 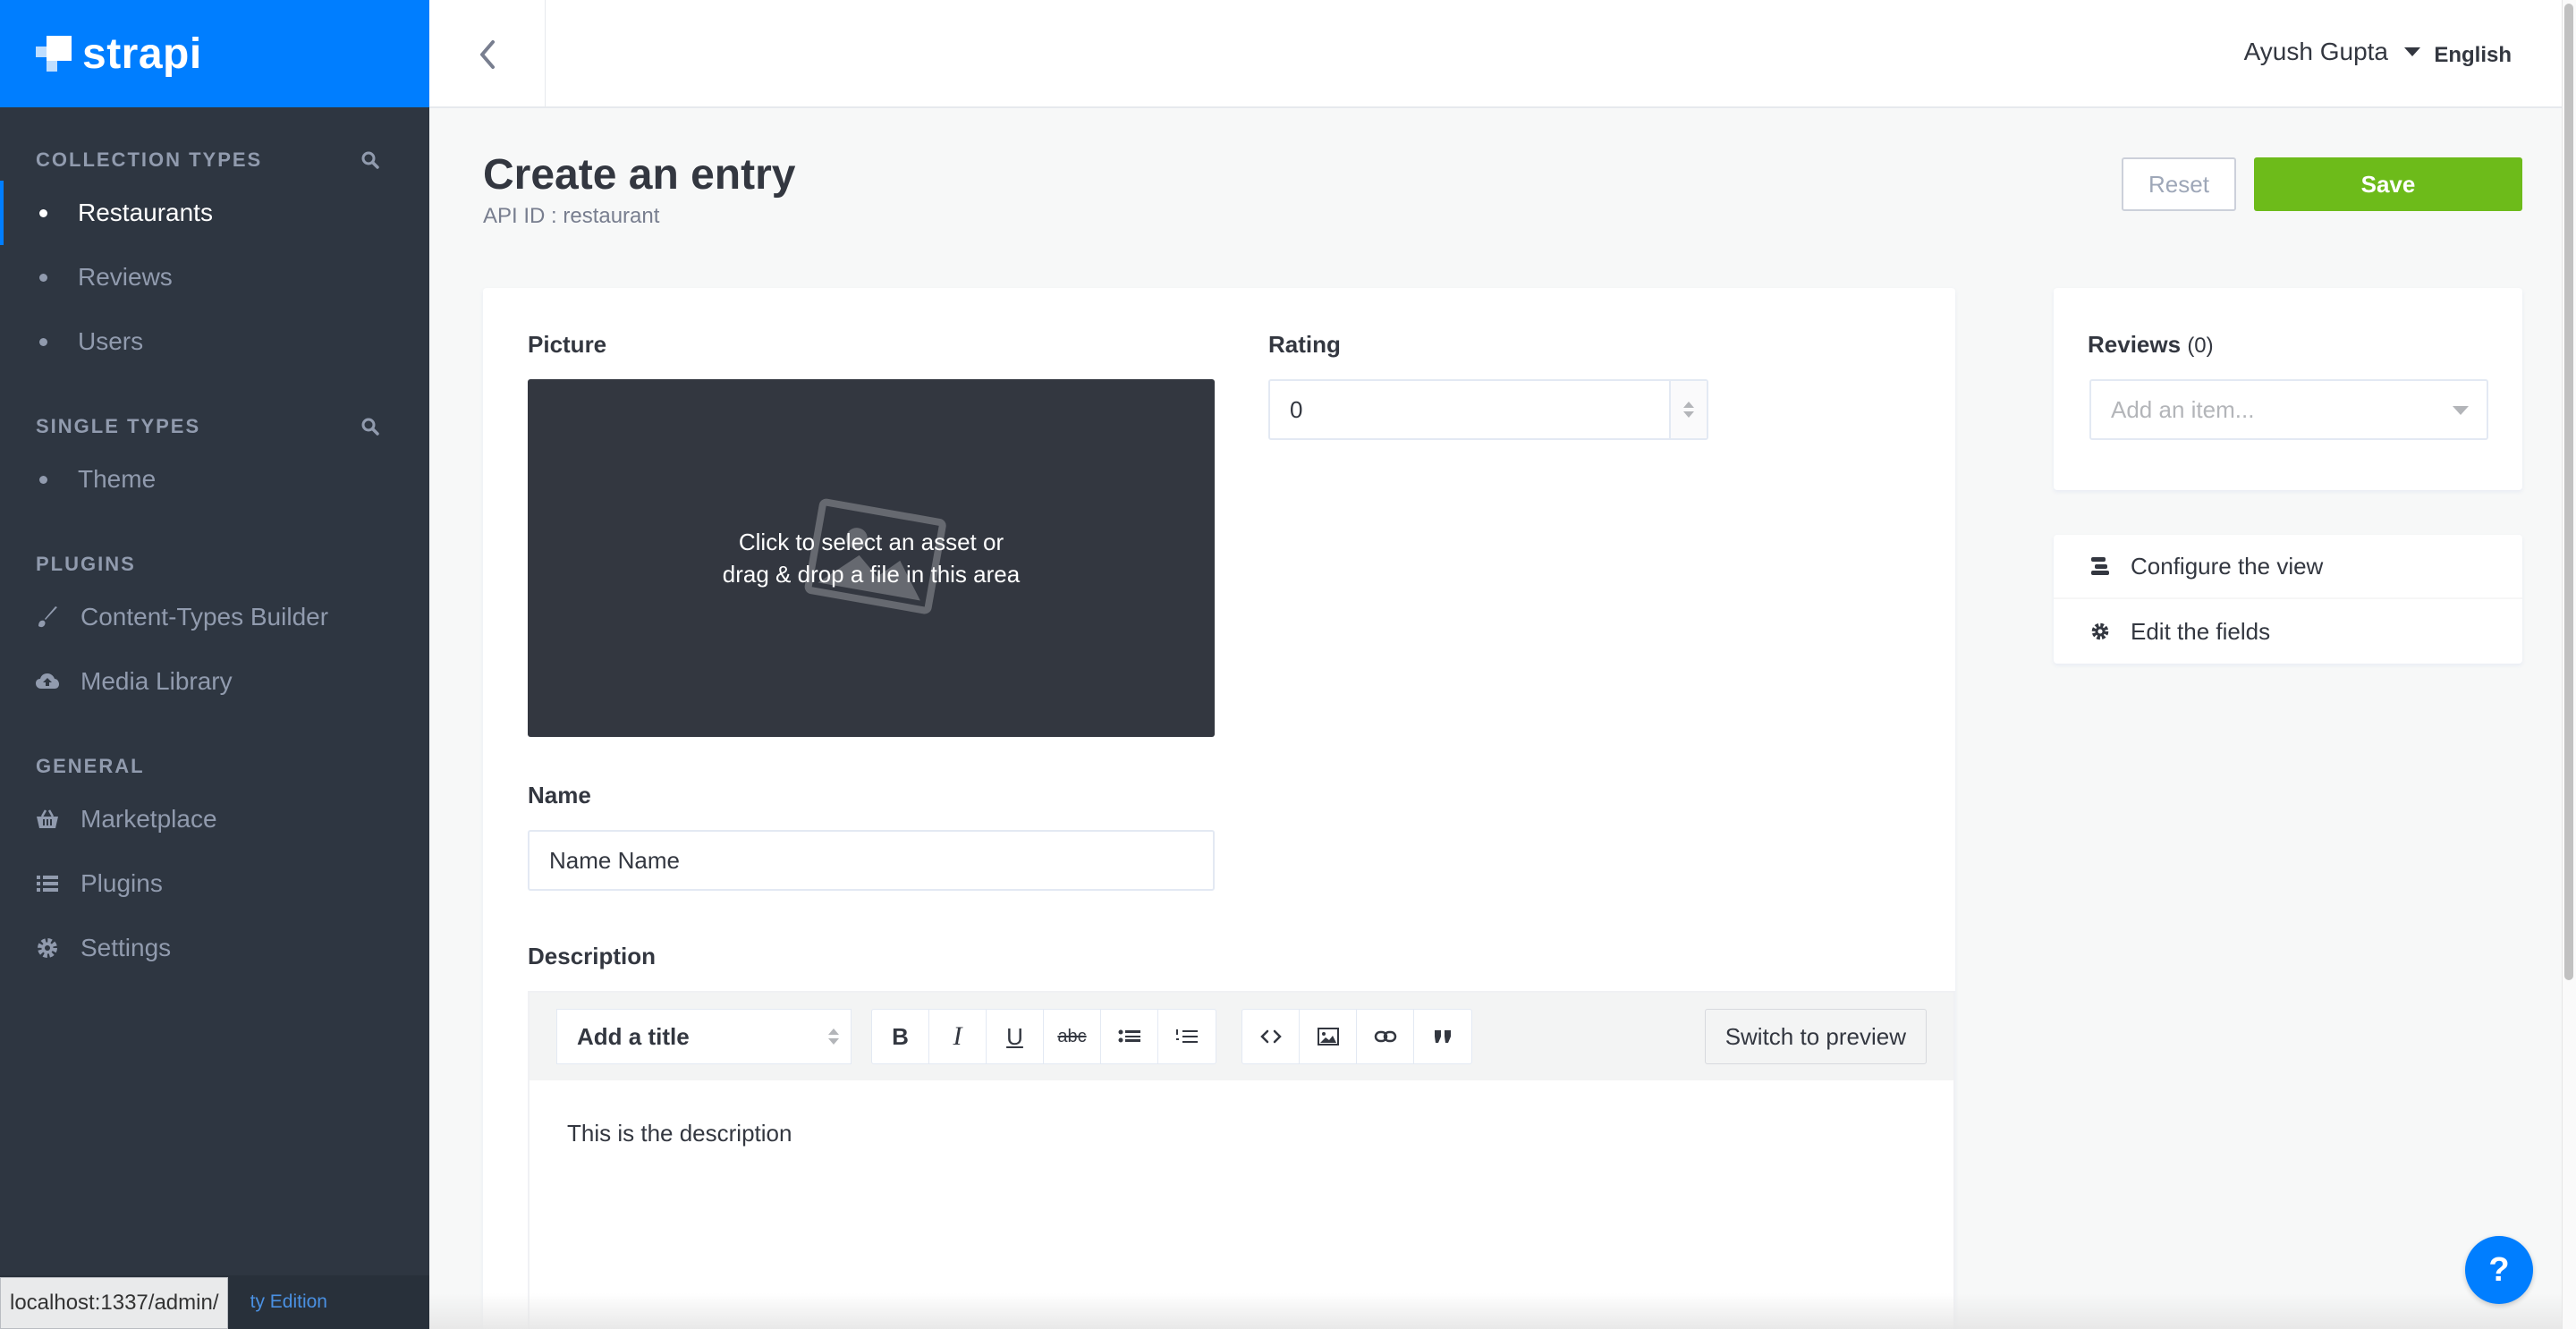 I want to click on strikethrough-button: abc, so click(x=1072, y=1036).